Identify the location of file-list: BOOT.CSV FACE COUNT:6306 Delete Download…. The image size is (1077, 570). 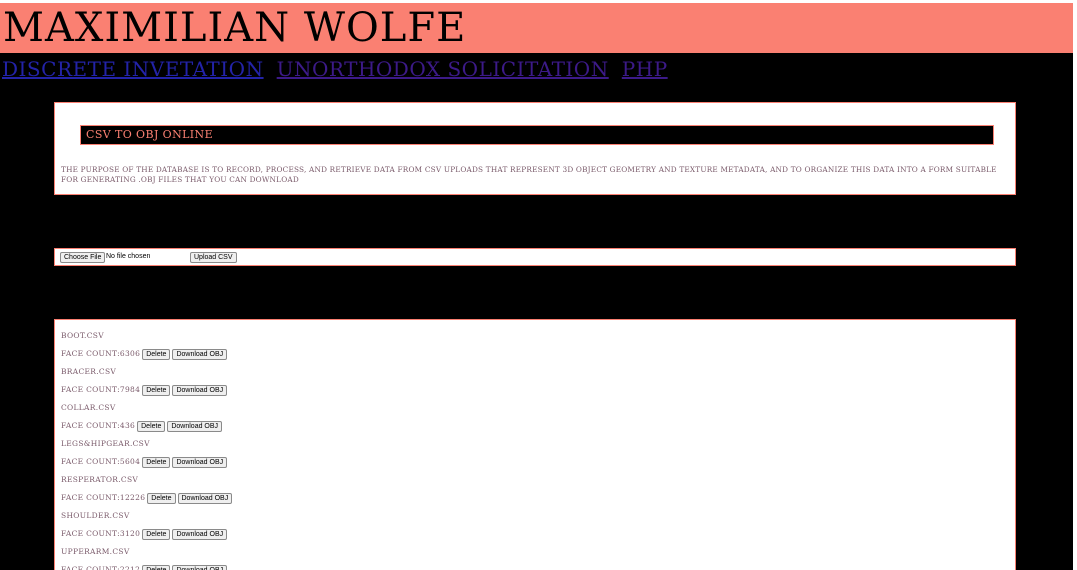
(147, 450).